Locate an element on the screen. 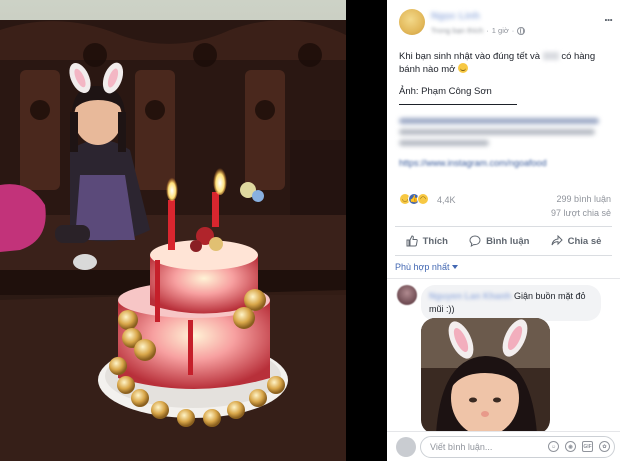 This screenshot has width=620, height=461. sad-icon: ◠ is located at coordinates (423, 199).